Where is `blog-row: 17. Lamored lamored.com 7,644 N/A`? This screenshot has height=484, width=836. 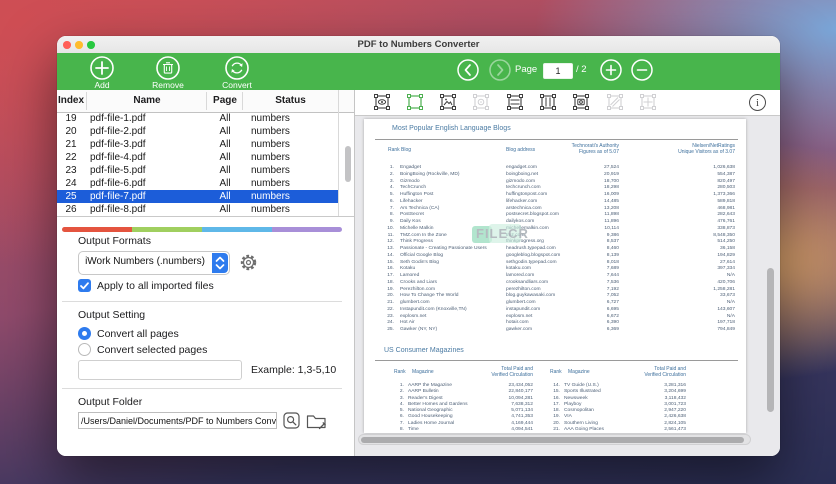 blog-row: 17. Lamored lamored.com 7,644 N/A is located at coordinates (561, 275).